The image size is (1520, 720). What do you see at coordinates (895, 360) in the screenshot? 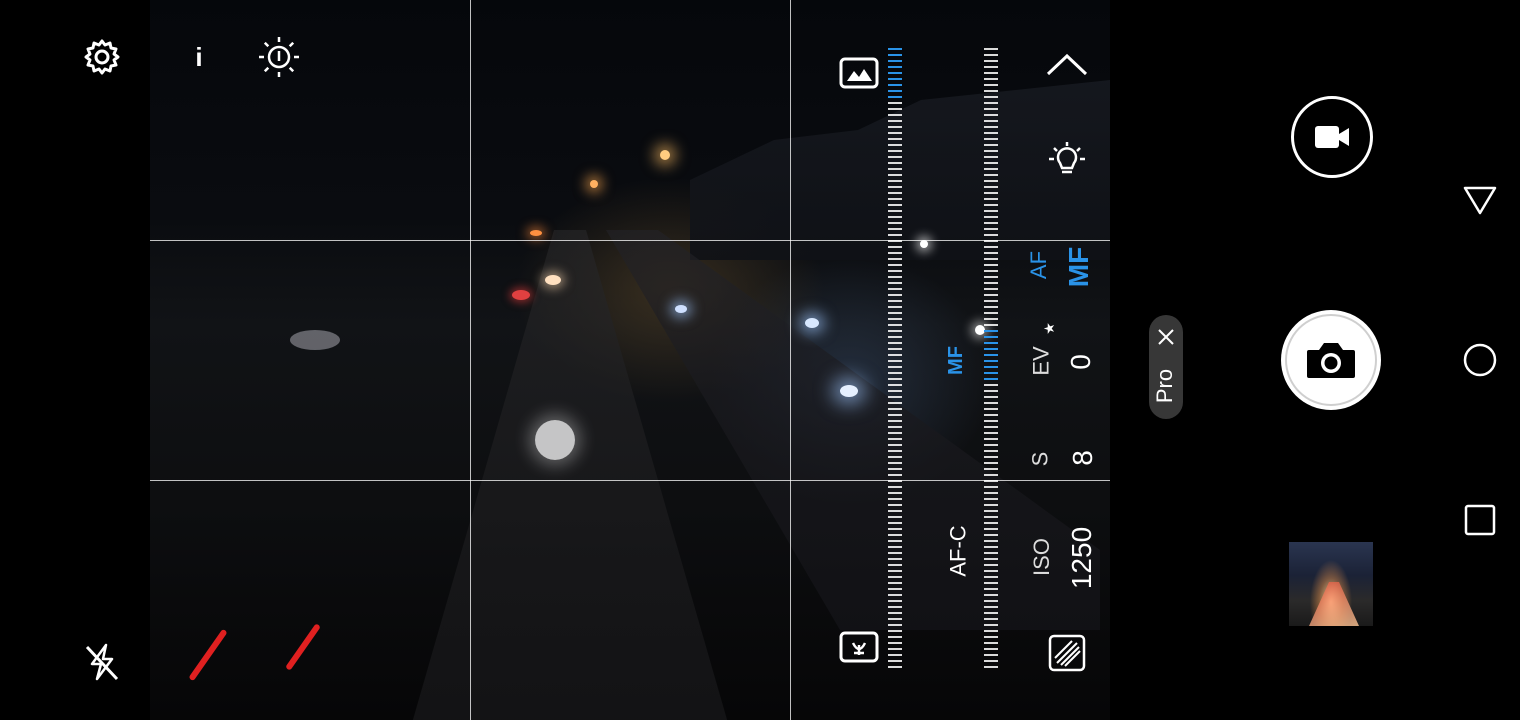
I see `focus-distance-slider` at bounding box center [895, 360].